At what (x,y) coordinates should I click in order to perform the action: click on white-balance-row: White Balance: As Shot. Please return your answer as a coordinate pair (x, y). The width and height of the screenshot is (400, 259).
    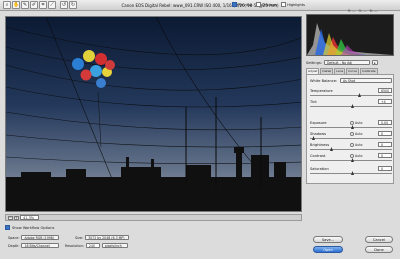
    Looking at the image, I should click on (351, 83).